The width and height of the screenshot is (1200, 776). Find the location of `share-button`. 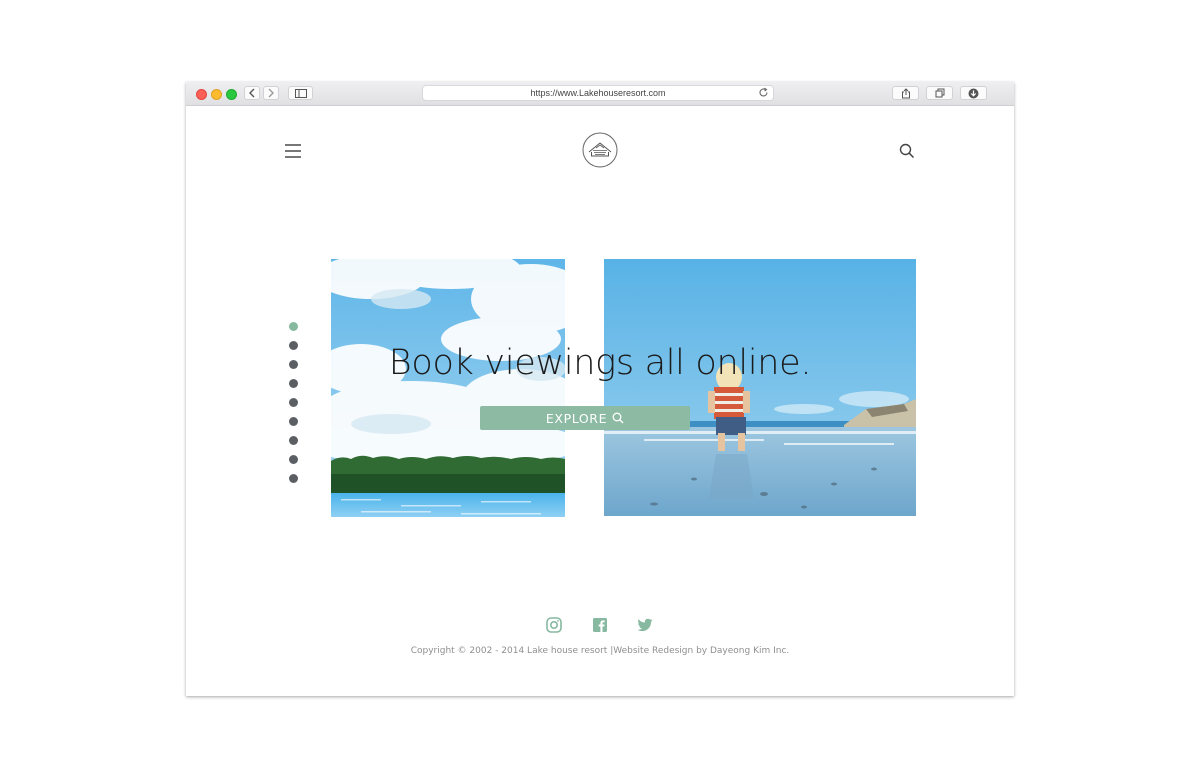

share-button is located at coordinates (905, 93).